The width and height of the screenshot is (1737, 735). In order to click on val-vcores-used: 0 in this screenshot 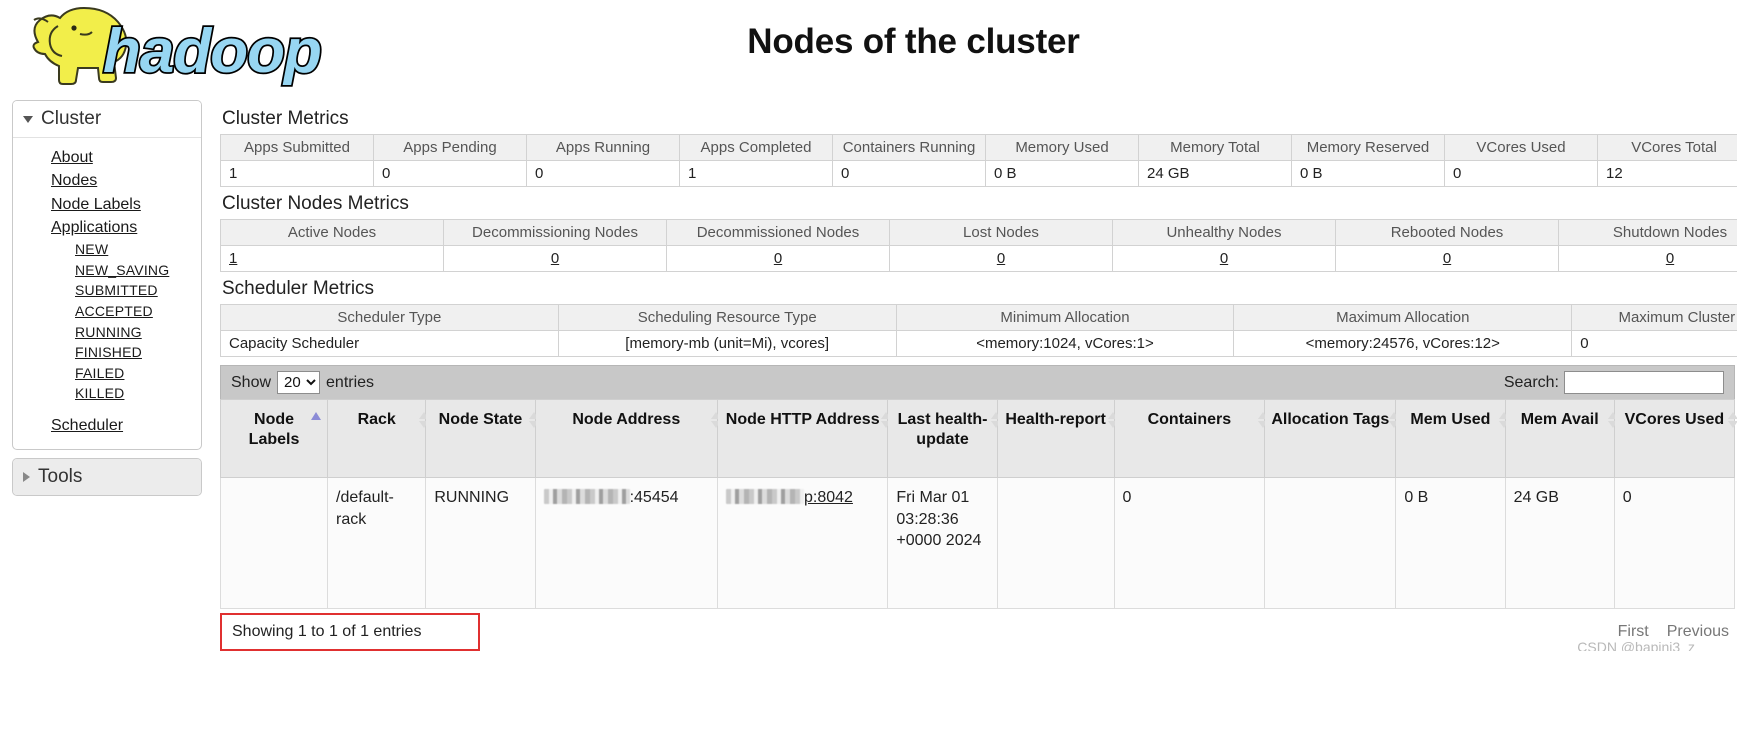, I will do `click(1521, 173)`.